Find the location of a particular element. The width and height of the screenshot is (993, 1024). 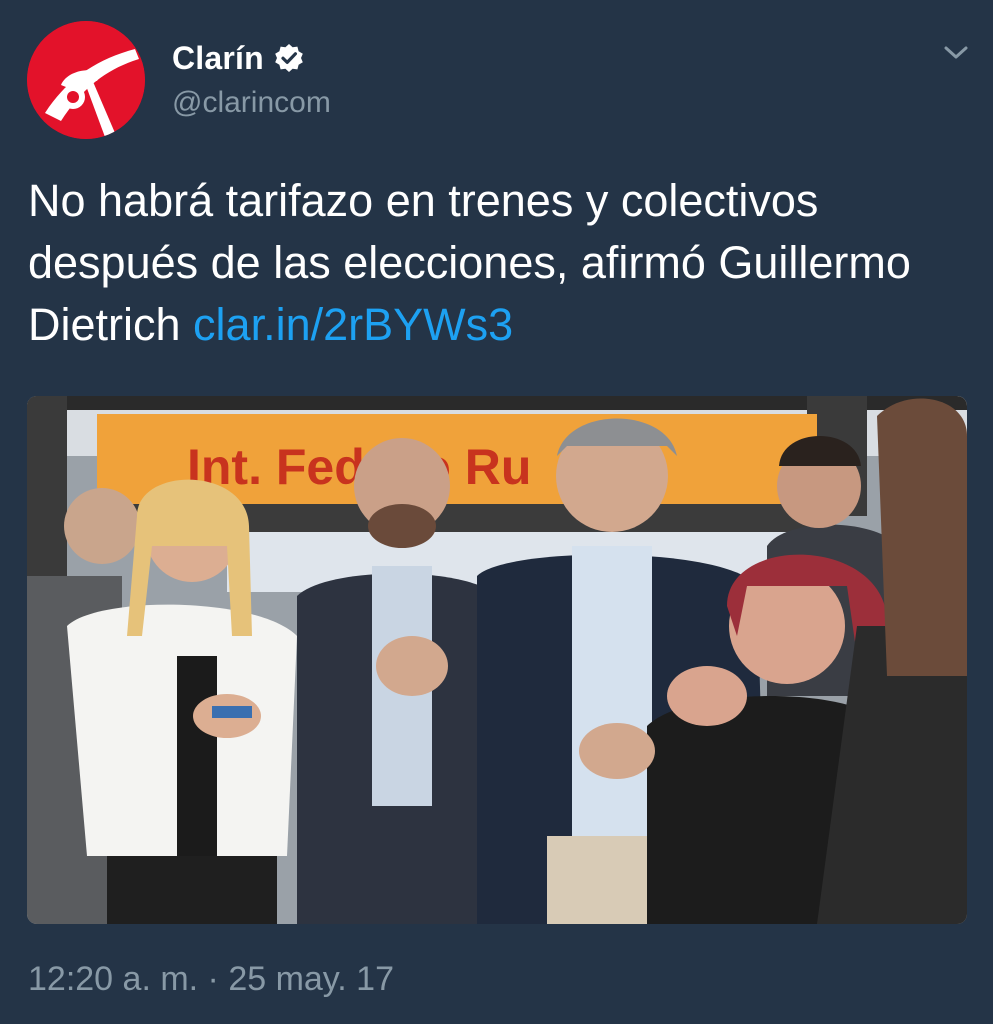

verified-badge-icon is located at coordinates (289, 58).